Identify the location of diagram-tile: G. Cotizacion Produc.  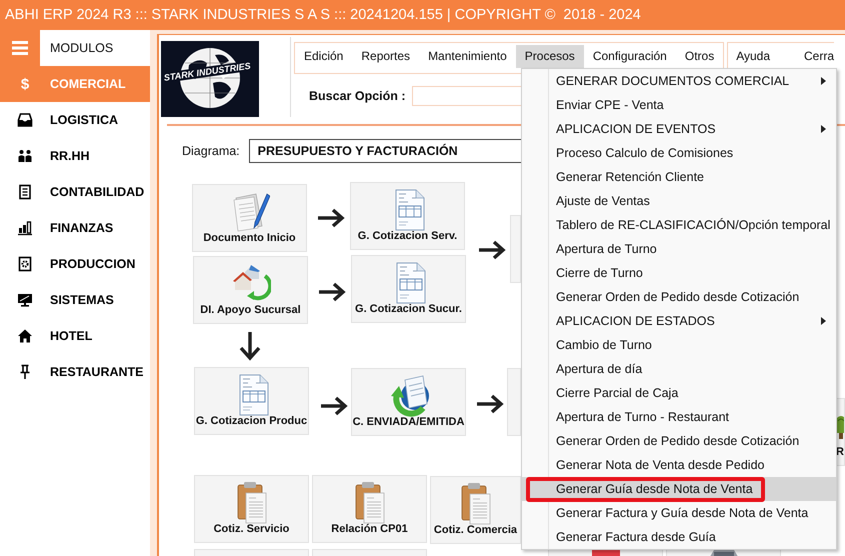
(251, 401).